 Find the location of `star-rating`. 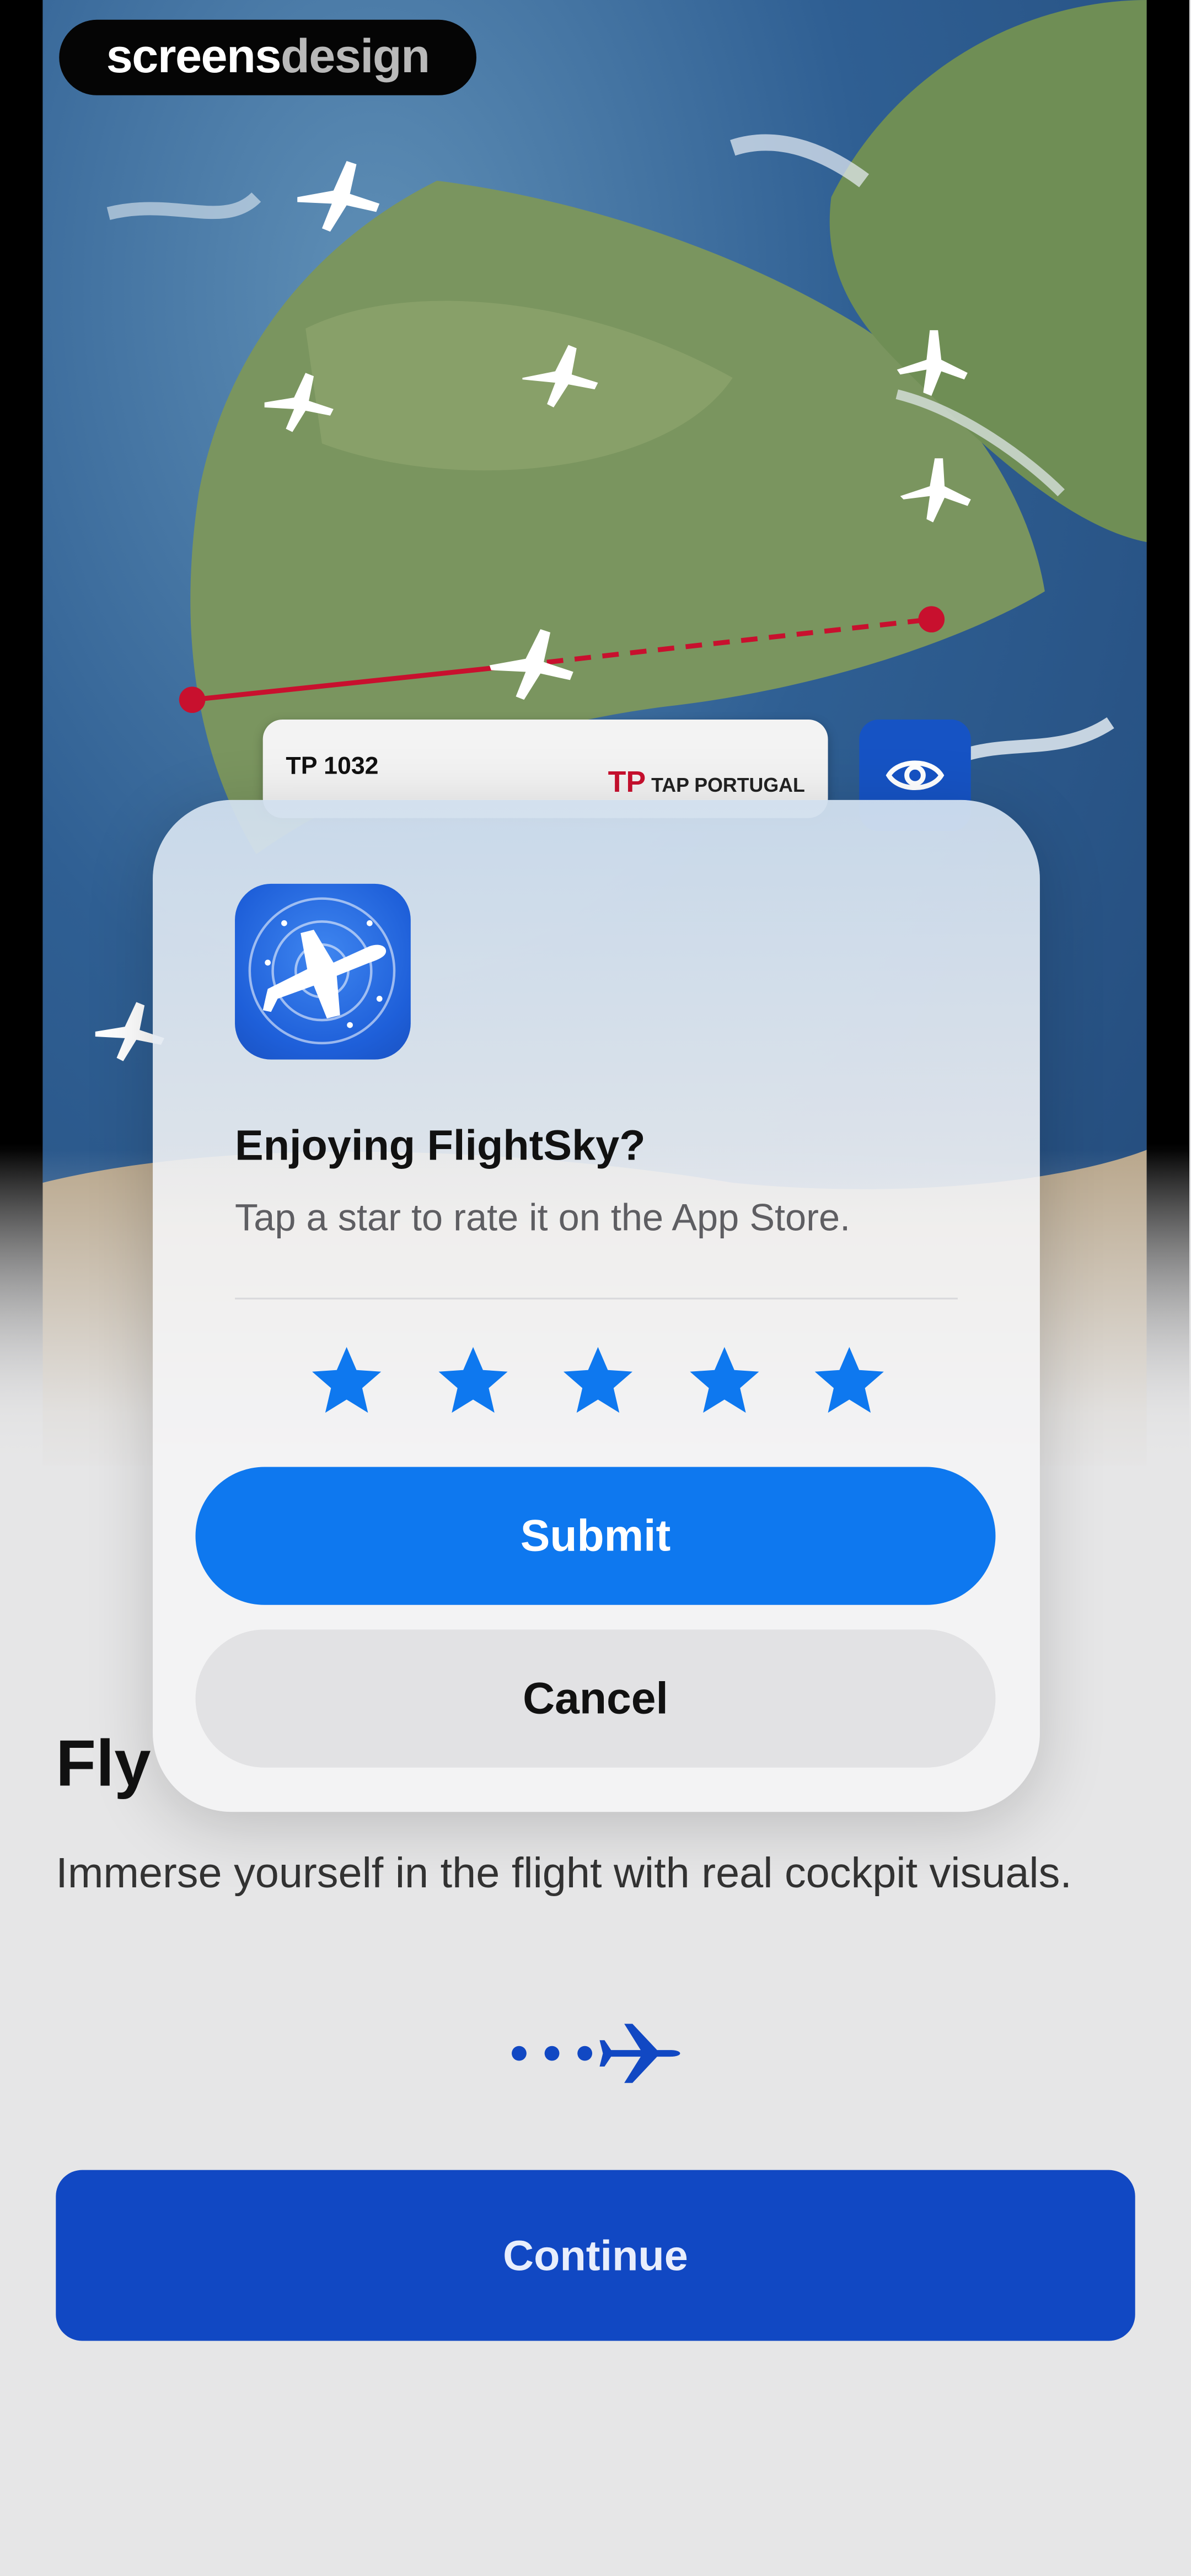

star-rating is located at coordinates (598, 1383).